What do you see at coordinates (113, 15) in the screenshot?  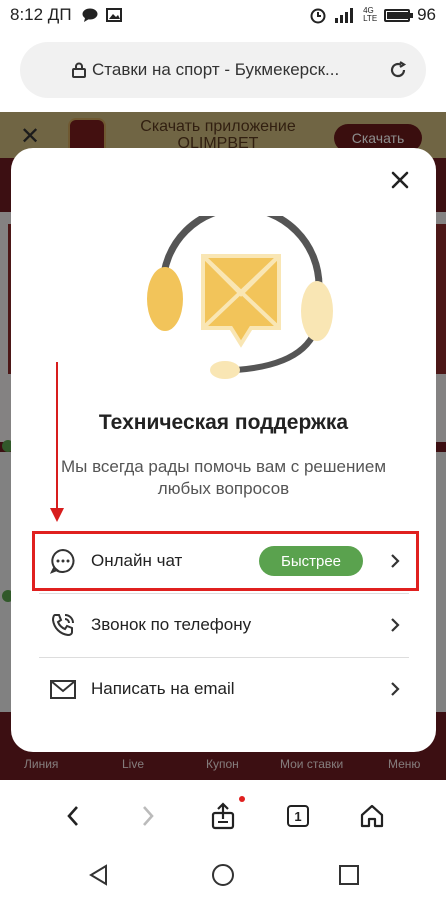 I see `image-icon` at bounding box center [113, 15].